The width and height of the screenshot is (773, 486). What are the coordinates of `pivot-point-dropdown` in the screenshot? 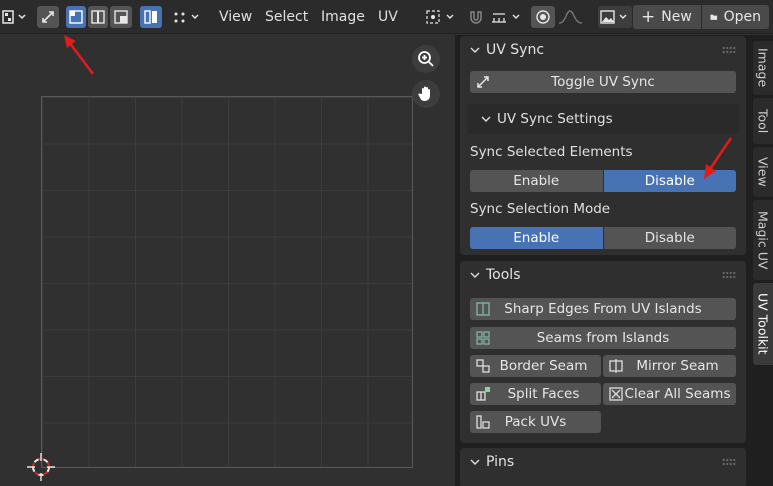 It's located at (442, 17).